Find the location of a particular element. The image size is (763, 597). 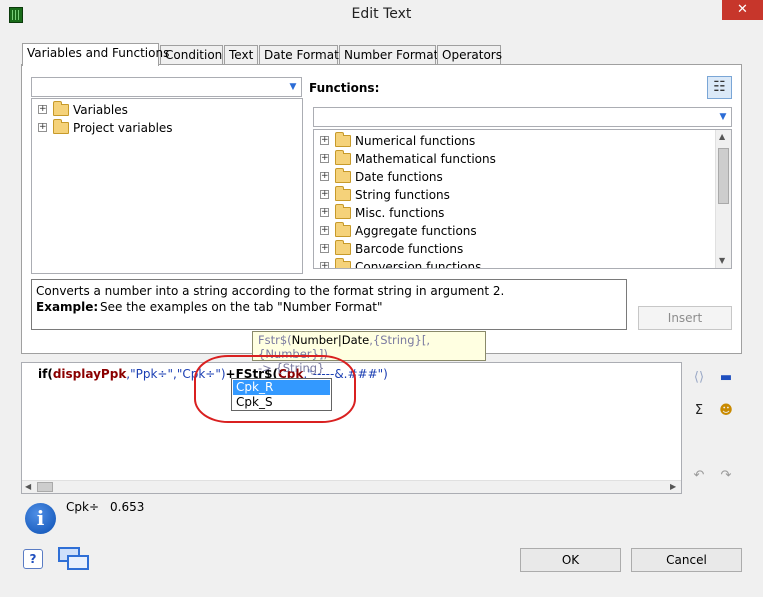

scrollbar-thumb is located at coordinates (723, 176).